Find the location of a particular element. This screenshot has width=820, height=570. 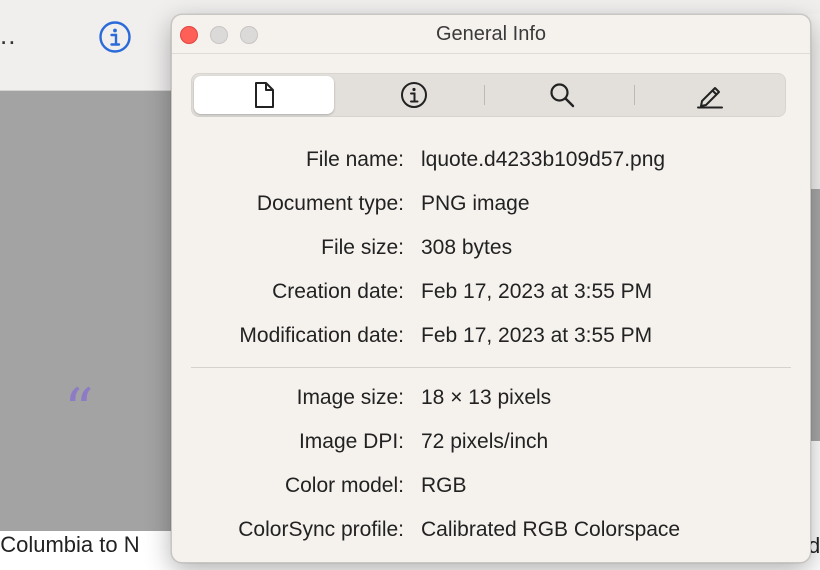

info-row-document-type: Document type: PNG image is located at coordinates (491, 207).